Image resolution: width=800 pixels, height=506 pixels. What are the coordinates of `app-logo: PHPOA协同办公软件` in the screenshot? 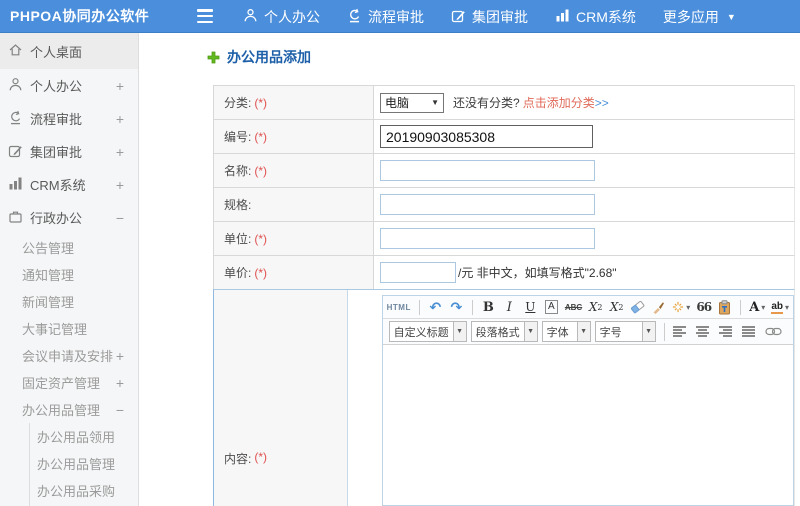 It's located at (80, 16).